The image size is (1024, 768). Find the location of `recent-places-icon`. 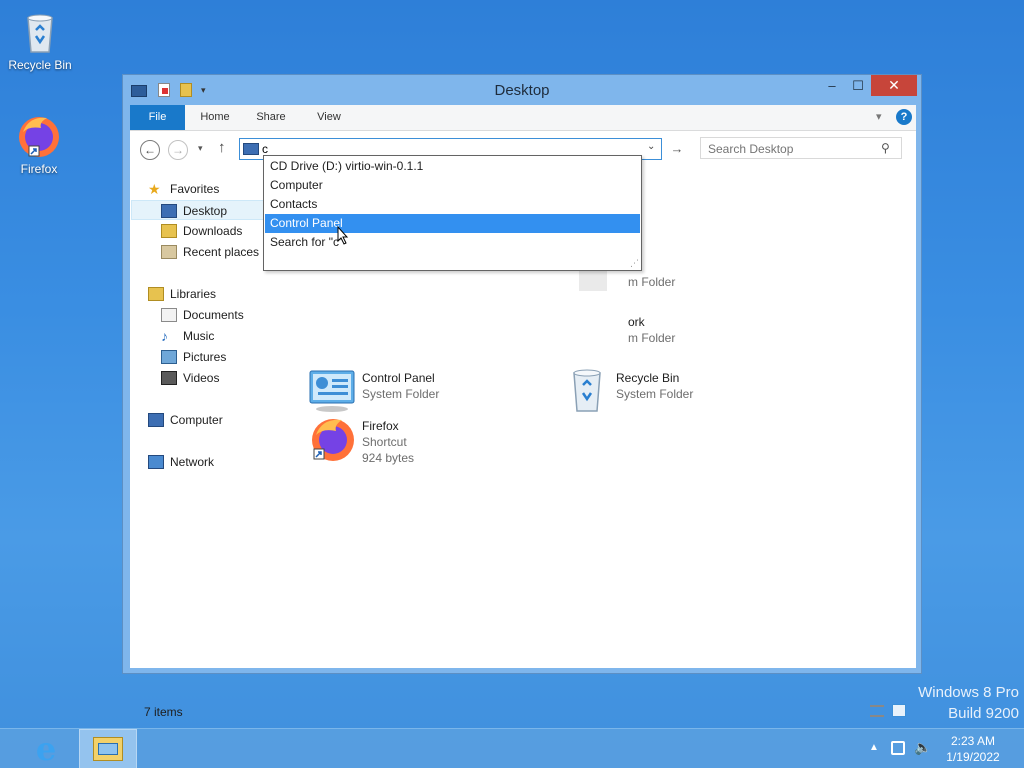

recent-places-icon is located at coordinates (169, 251).